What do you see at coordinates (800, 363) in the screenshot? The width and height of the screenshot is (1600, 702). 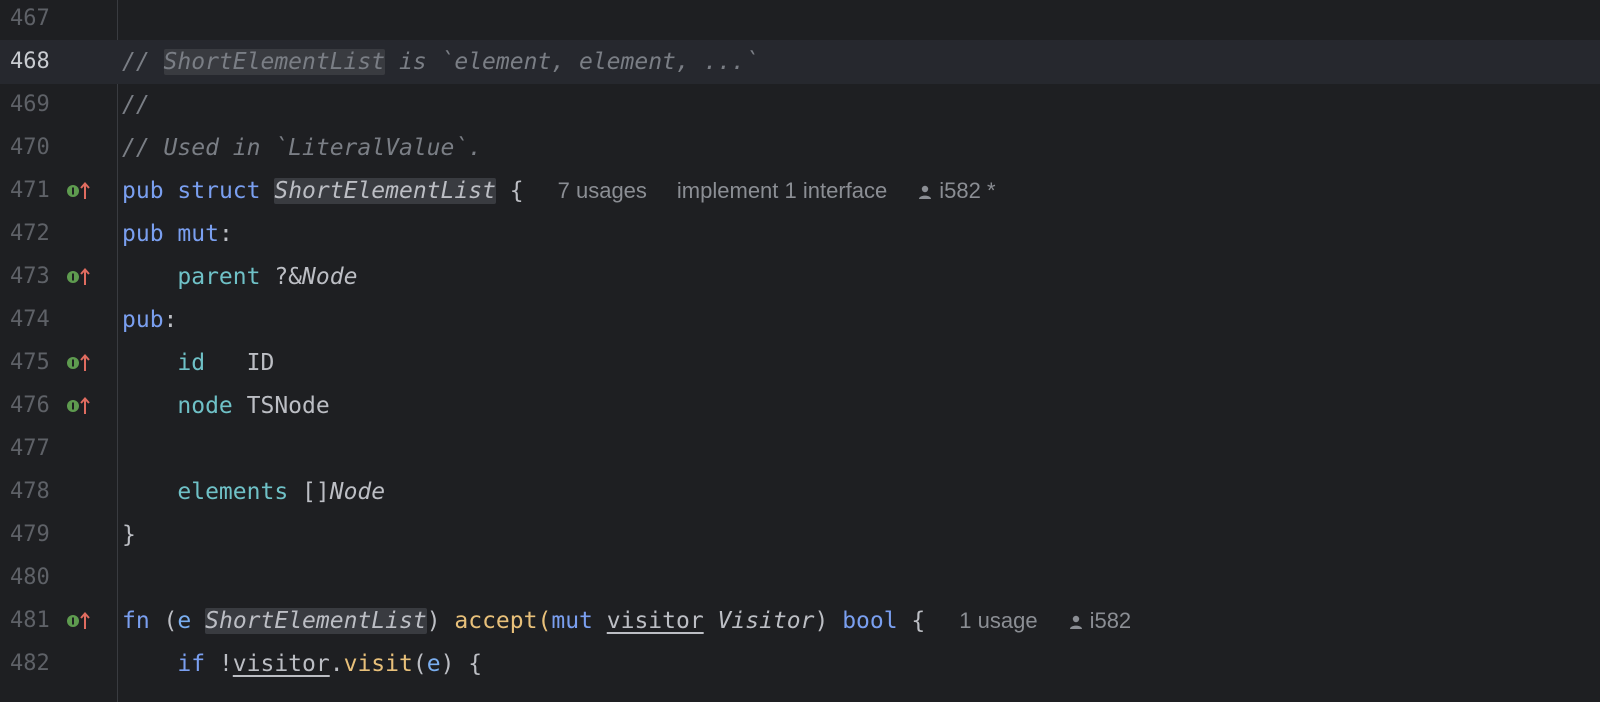 I see `code-line: 475 id ID` at bounding box center [800, 363].